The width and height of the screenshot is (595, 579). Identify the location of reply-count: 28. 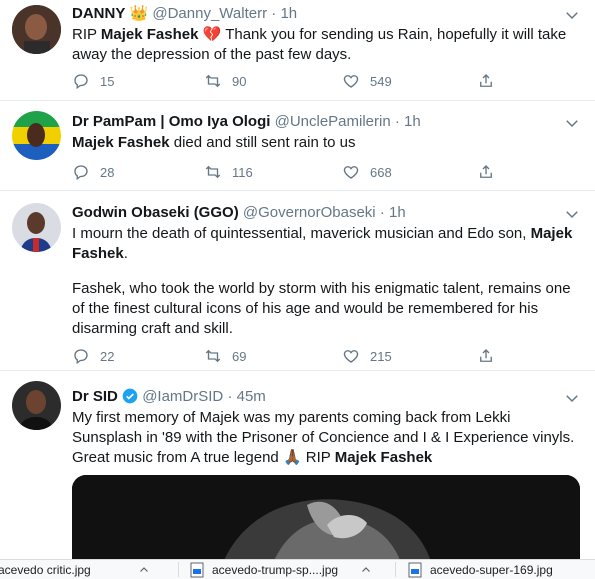
(107, 172).